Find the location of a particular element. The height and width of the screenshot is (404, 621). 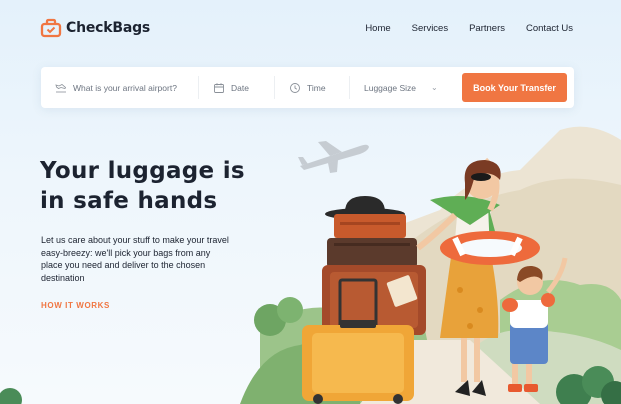

date-field: Date is located at coordinates (237, 87).